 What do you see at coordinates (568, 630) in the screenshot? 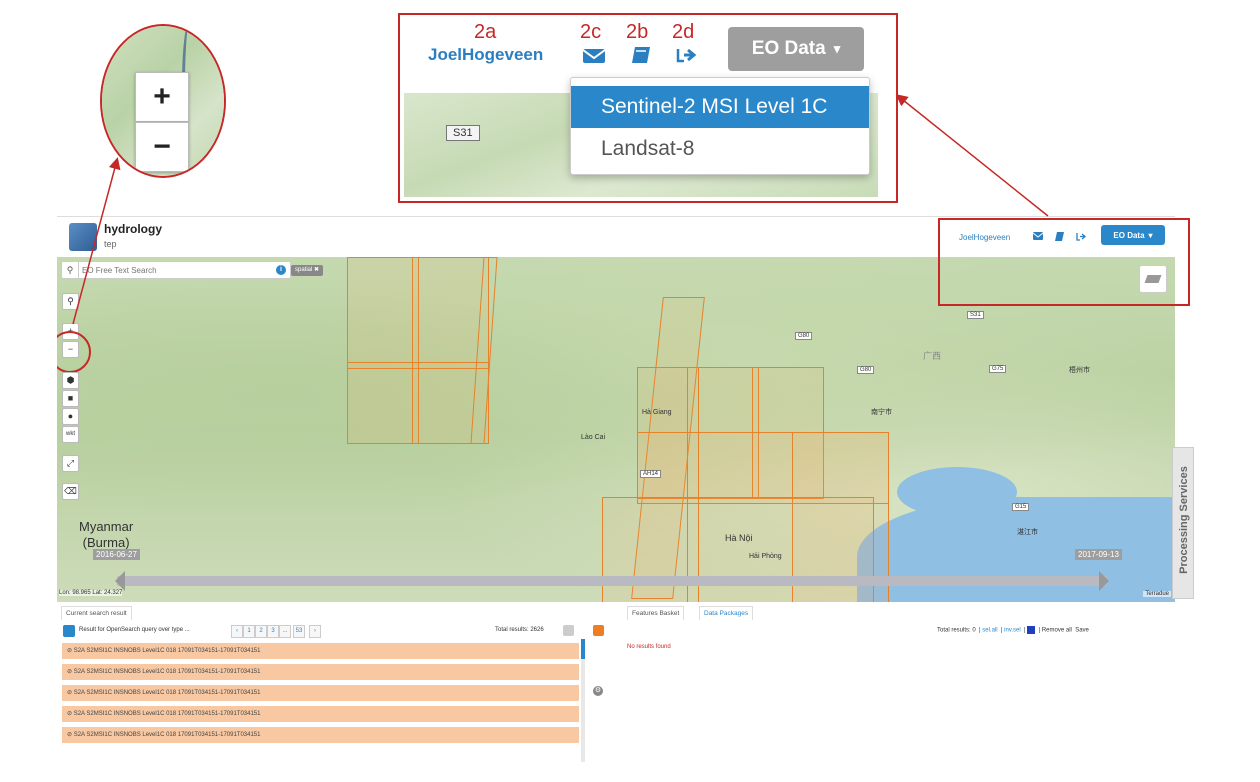
I see `list-view-icon` at bounding box center [568, 630].